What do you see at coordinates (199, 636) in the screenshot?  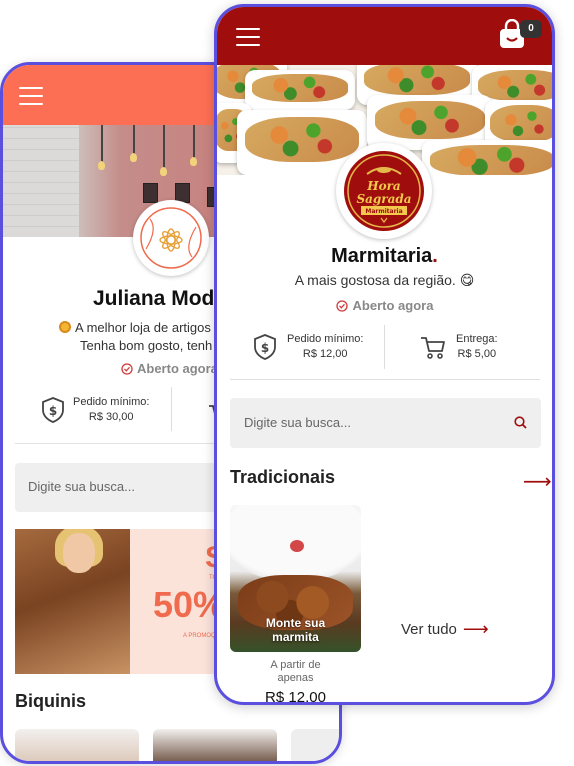 I see `promo-small-text-2: A PROMOÇ` at bounding box center [199, 636].